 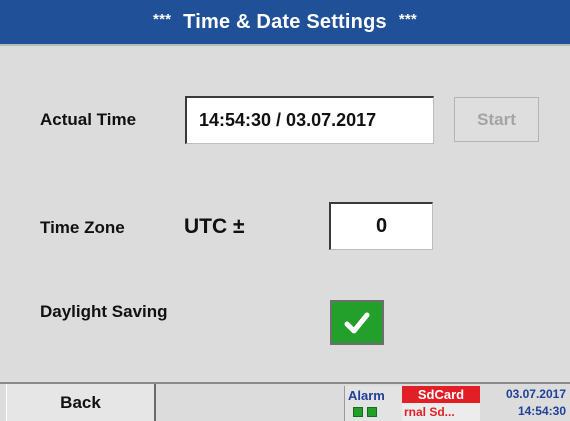 I want to click on daylight-saving-label: Daylight Saving, so click(x=104, y=311).